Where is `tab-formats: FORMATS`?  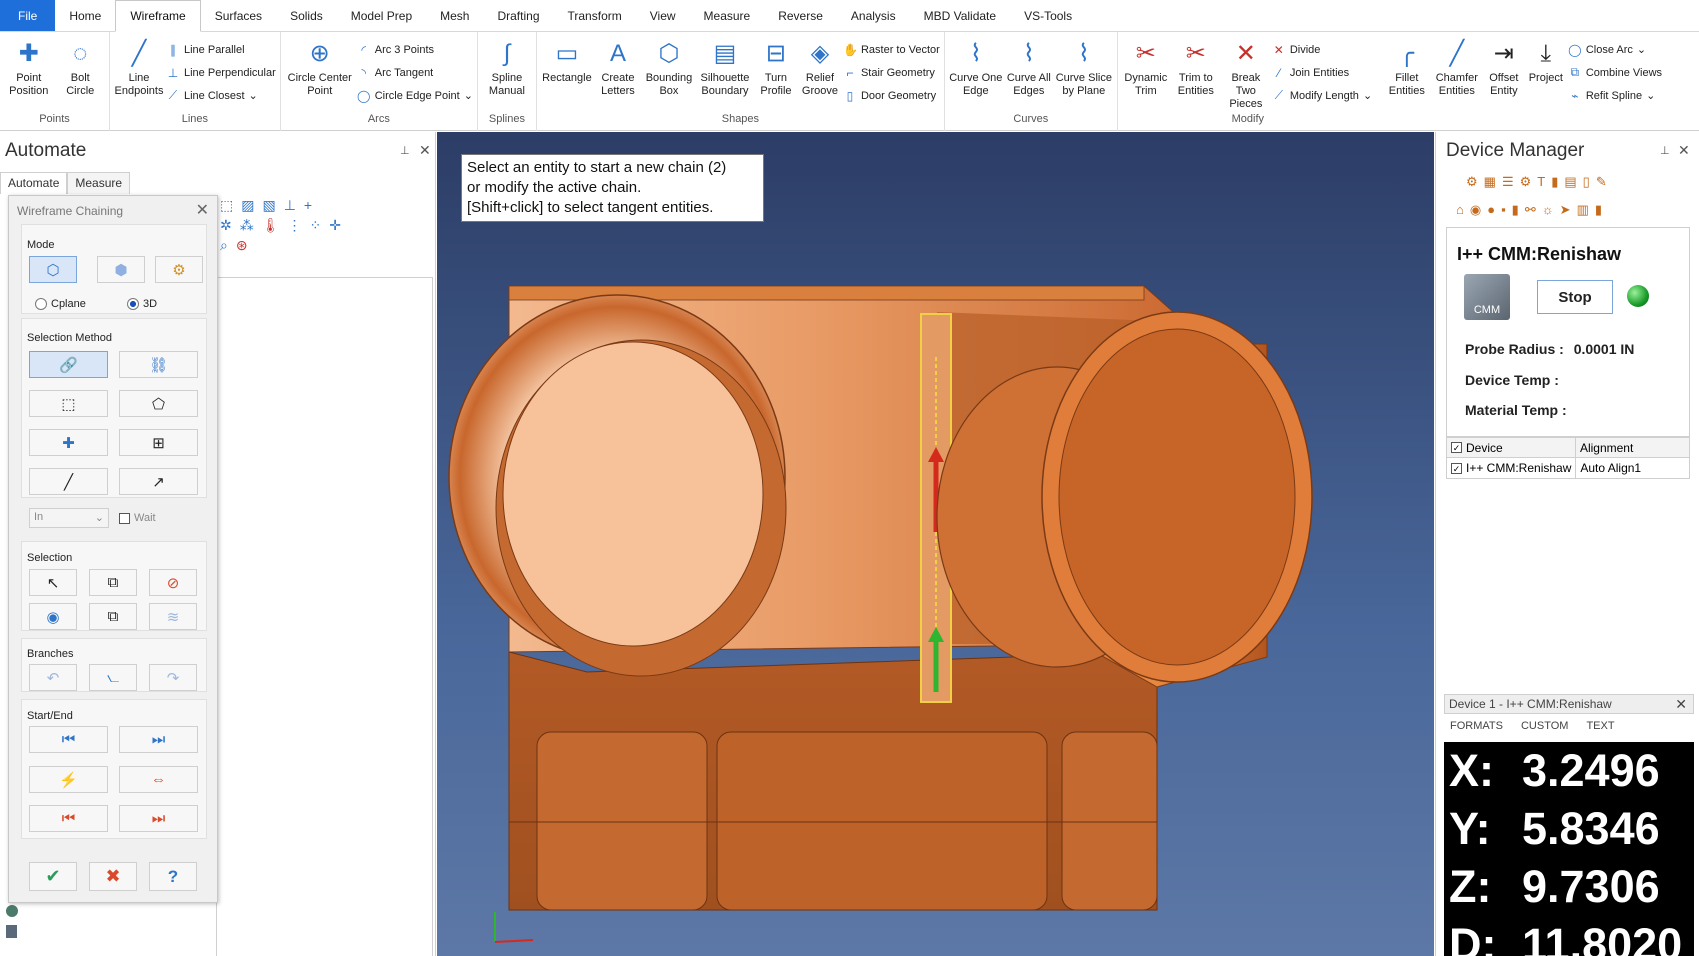
tab-formats: FORMATS is located at coordinates (1476, 726).